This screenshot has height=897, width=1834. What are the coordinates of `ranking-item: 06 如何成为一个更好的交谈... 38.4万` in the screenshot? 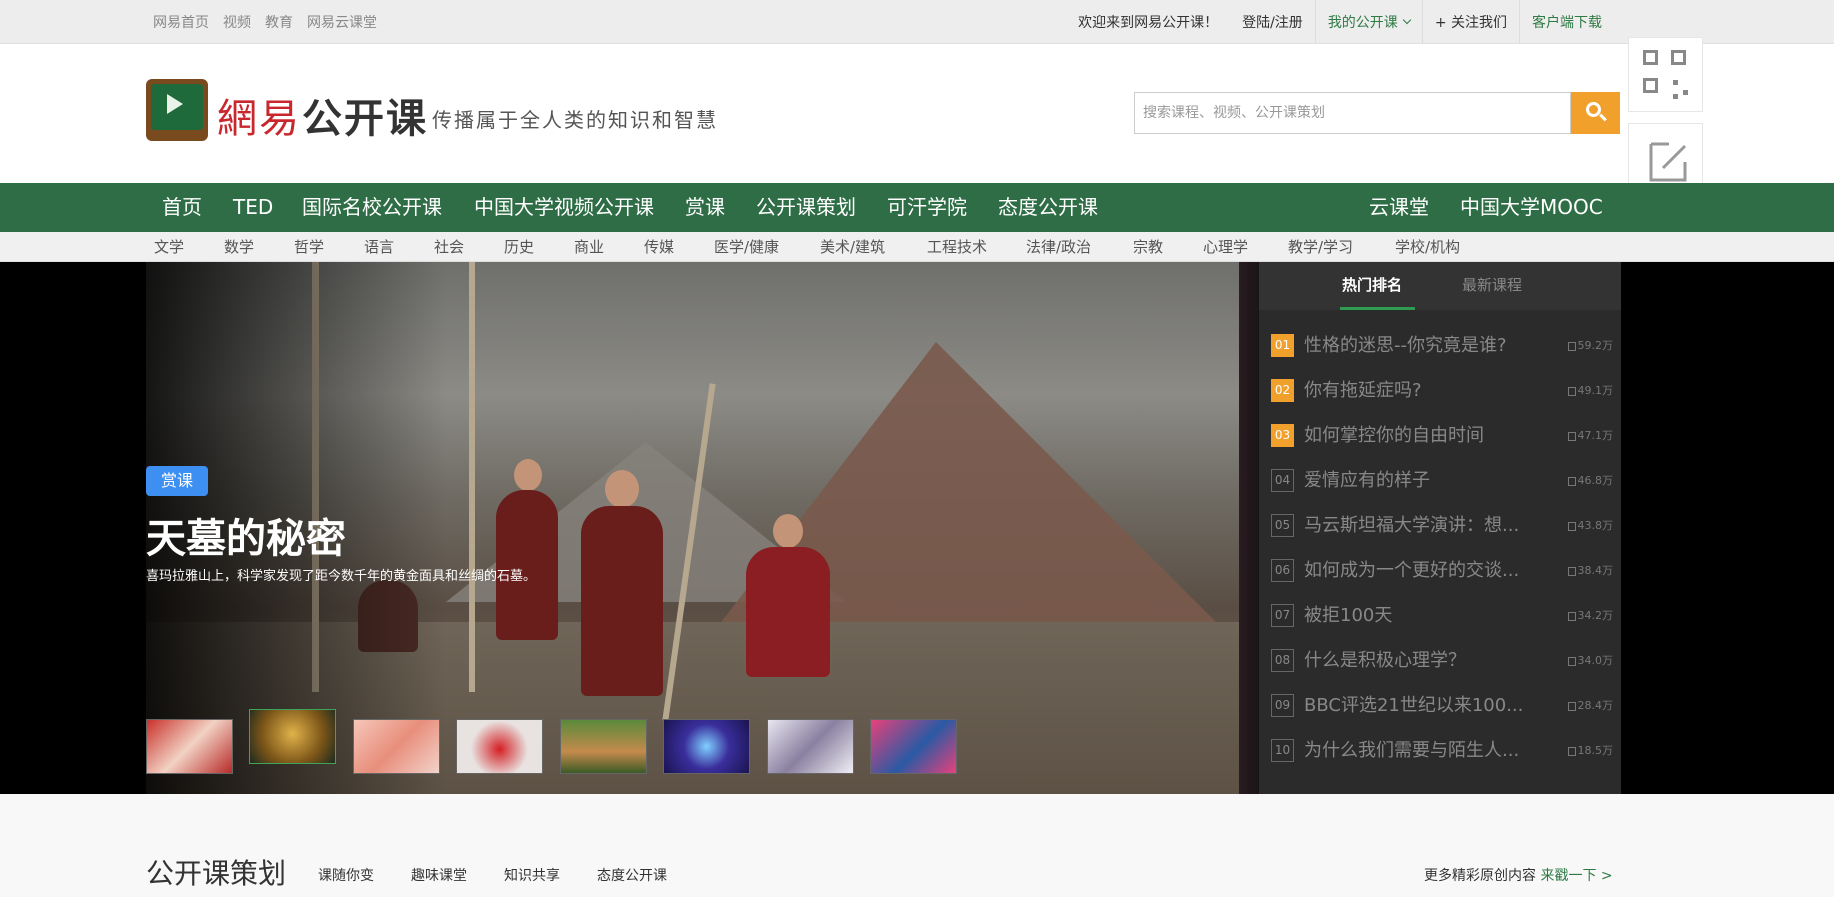 It's located at (1442, 579).